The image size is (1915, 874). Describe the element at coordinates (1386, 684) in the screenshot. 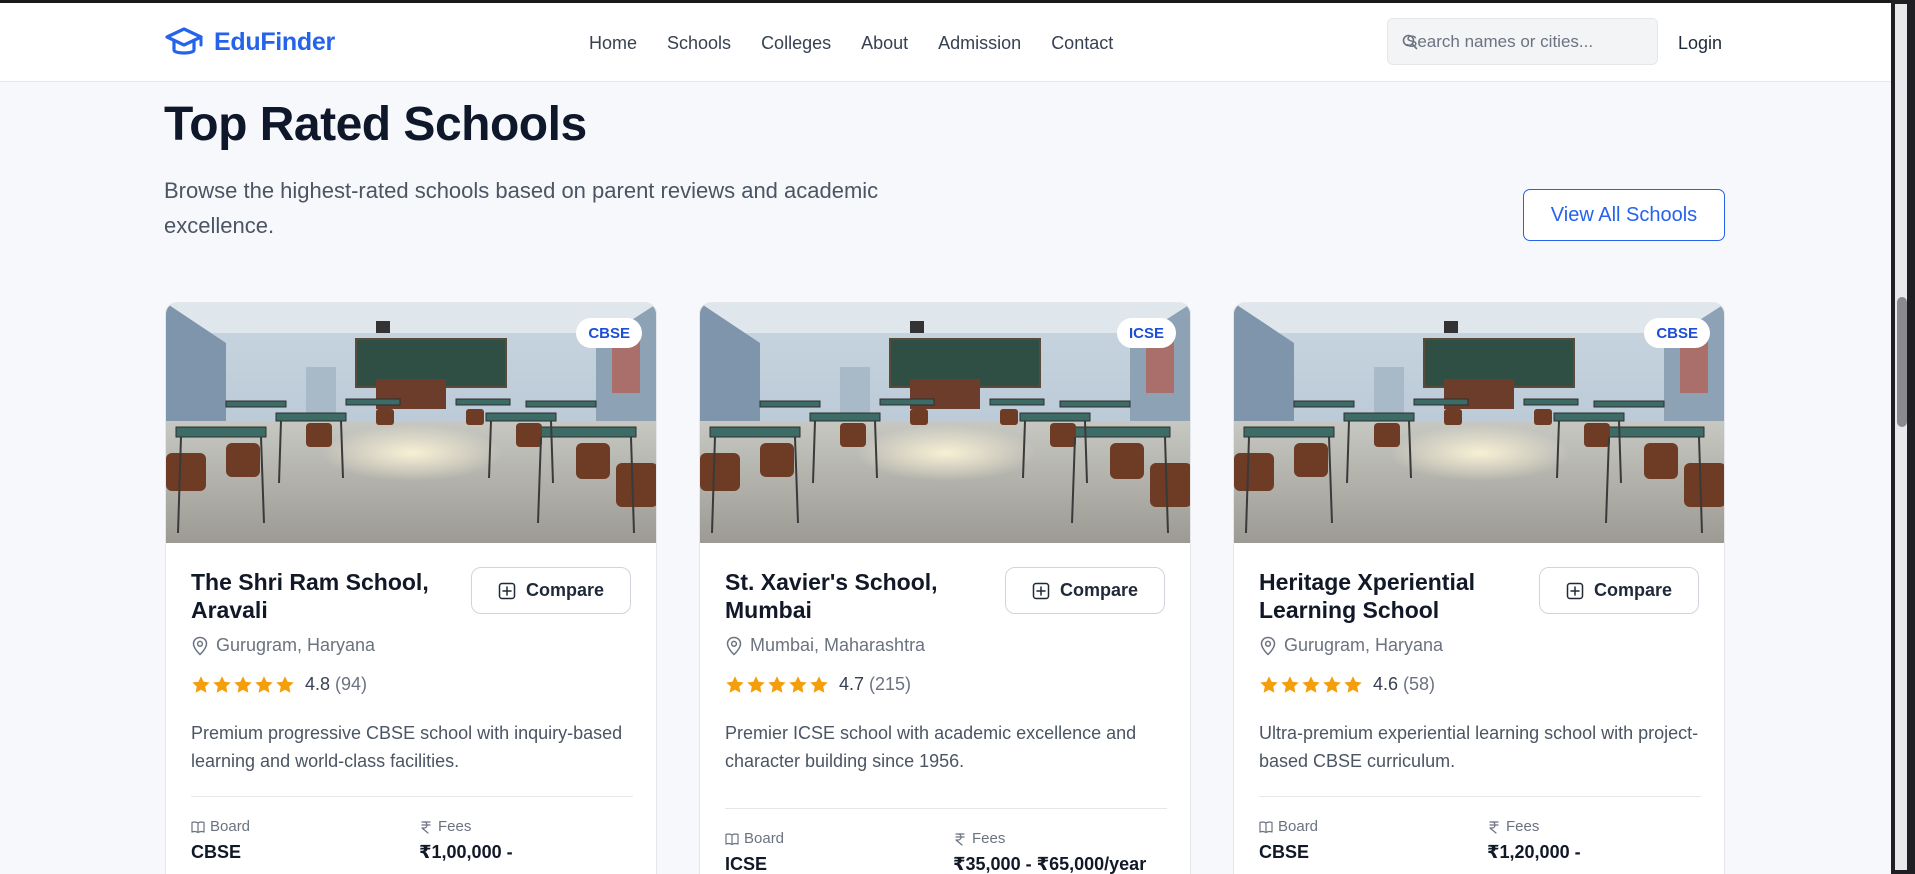

I see `rating-value: 4.6` at that location.